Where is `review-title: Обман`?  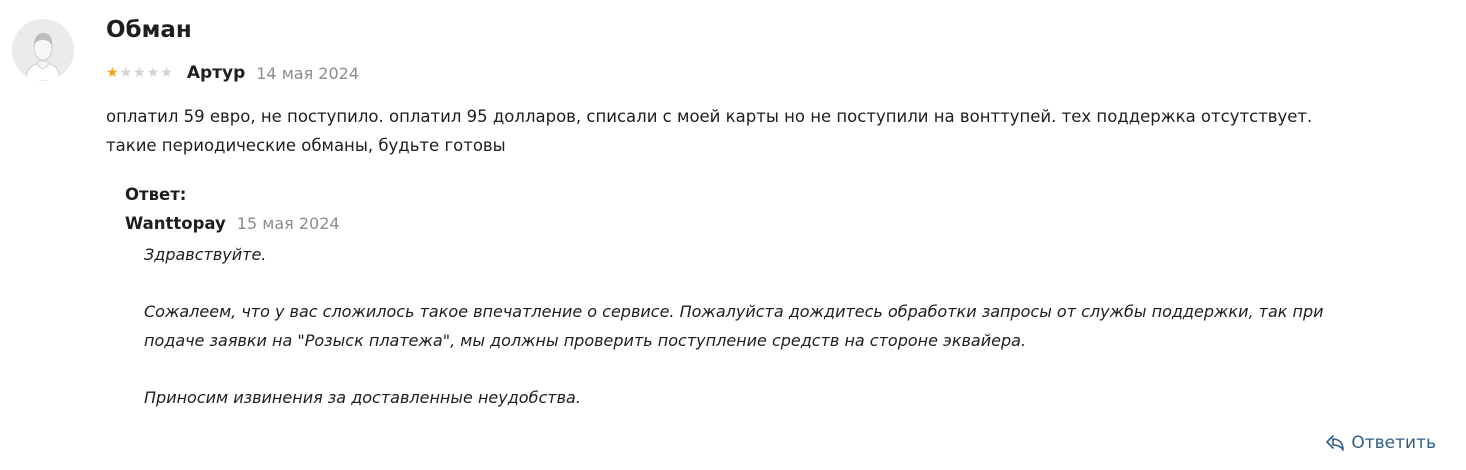 review-title: Обман is located at coordinates (149, 30).